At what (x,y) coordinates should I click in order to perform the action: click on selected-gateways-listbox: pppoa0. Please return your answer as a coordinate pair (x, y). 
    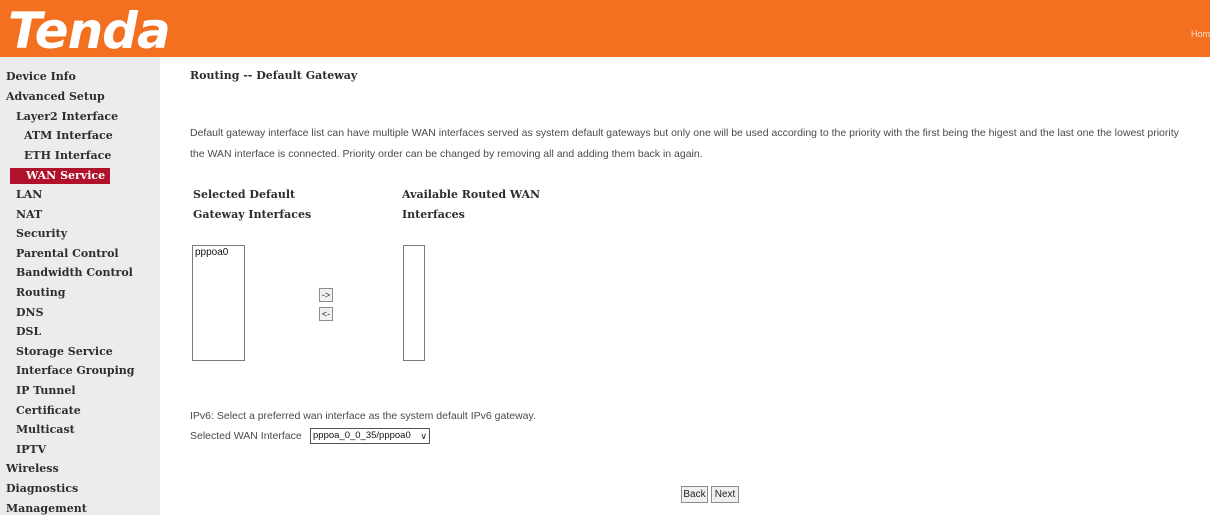
    Looking at the image, I should click on (218, 303).